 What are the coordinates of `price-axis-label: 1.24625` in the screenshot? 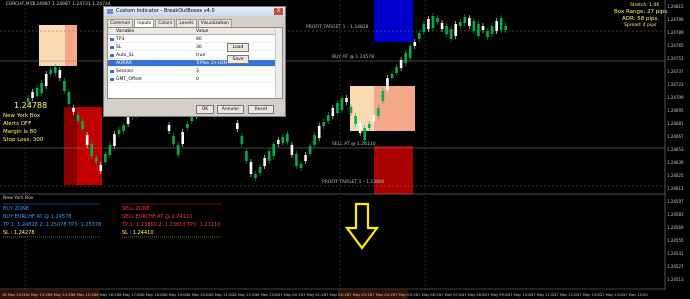 It's located at (675, 175).